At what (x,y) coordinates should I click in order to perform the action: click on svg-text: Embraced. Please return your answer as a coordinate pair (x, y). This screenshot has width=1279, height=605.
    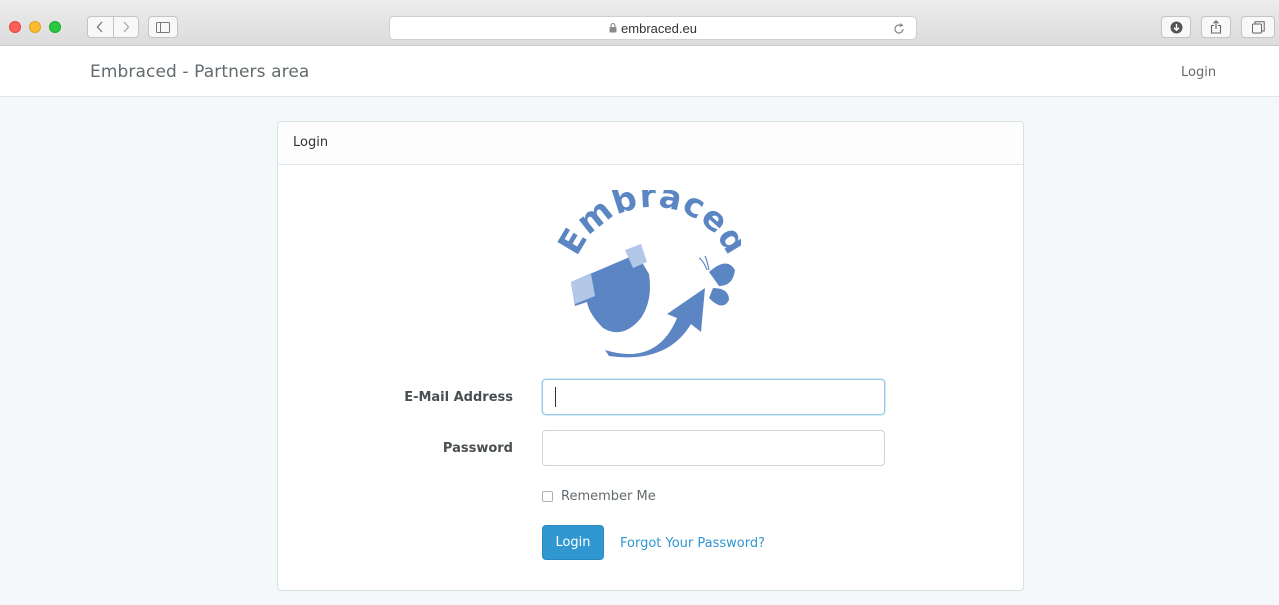
    Looking at the image, I should click on (649, 225).